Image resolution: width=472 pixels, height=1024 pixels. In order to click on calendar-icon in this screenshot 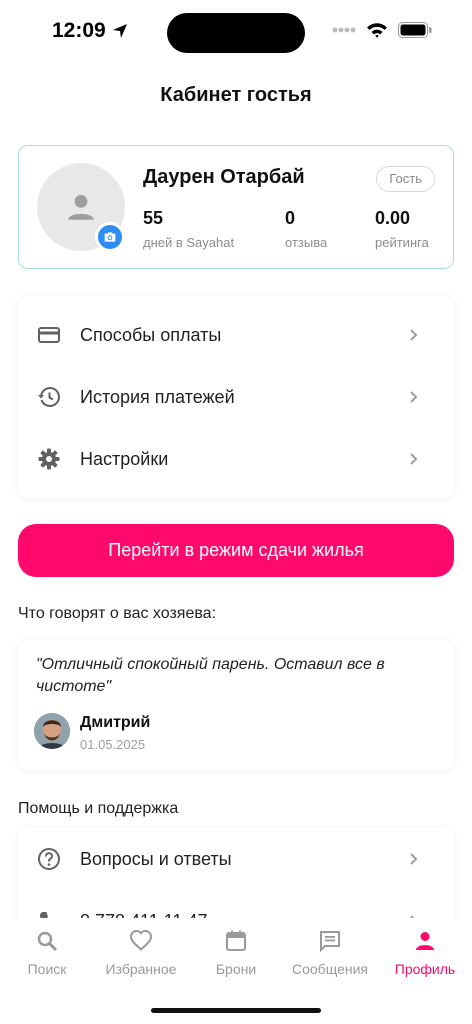, I will do `click(236, 941)`.